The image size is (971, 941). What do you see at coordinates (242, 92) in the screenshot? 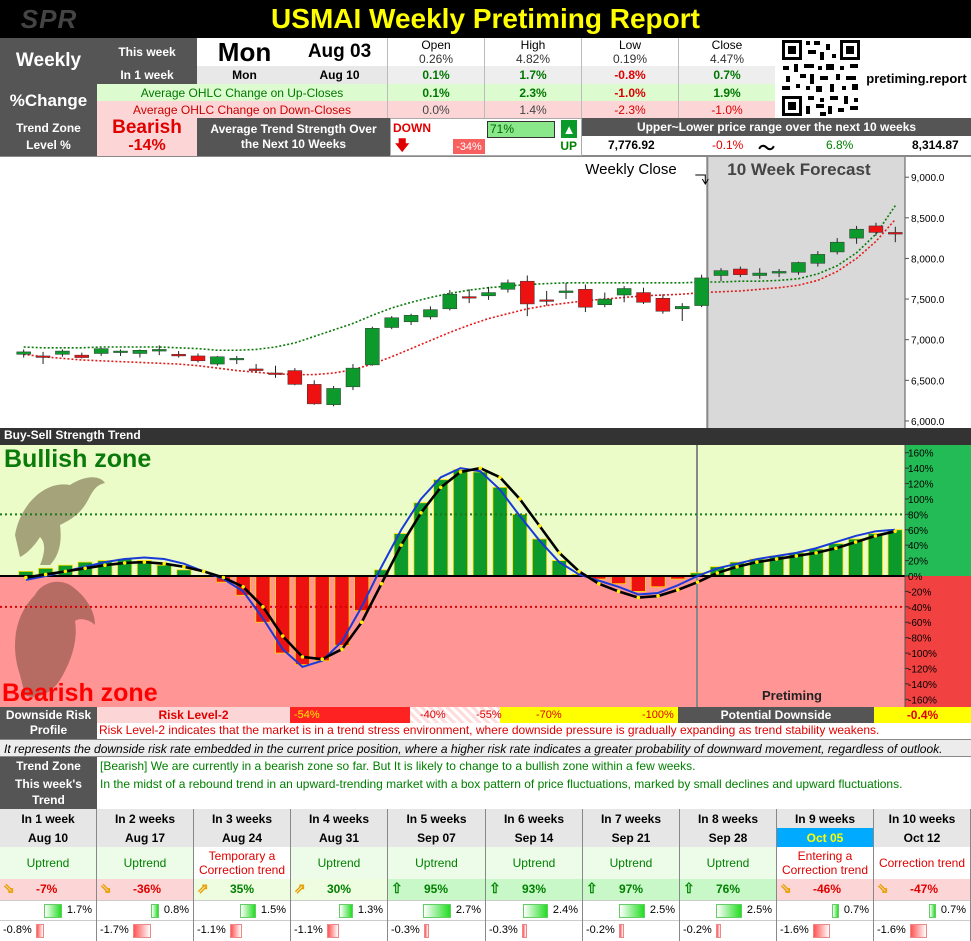
I see `up-closes-label: Average OHLC Change on Up-Closes` at bounding box center [242, 92].